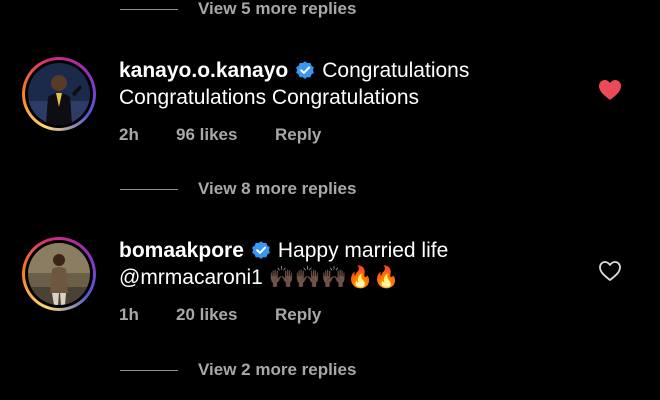 Image resolution: width=660 pixels, height=400 pixels. Describe the element at coordinates (277, 9) in the screenshot. I see `view-more-label: View 5 more replies` at that location.